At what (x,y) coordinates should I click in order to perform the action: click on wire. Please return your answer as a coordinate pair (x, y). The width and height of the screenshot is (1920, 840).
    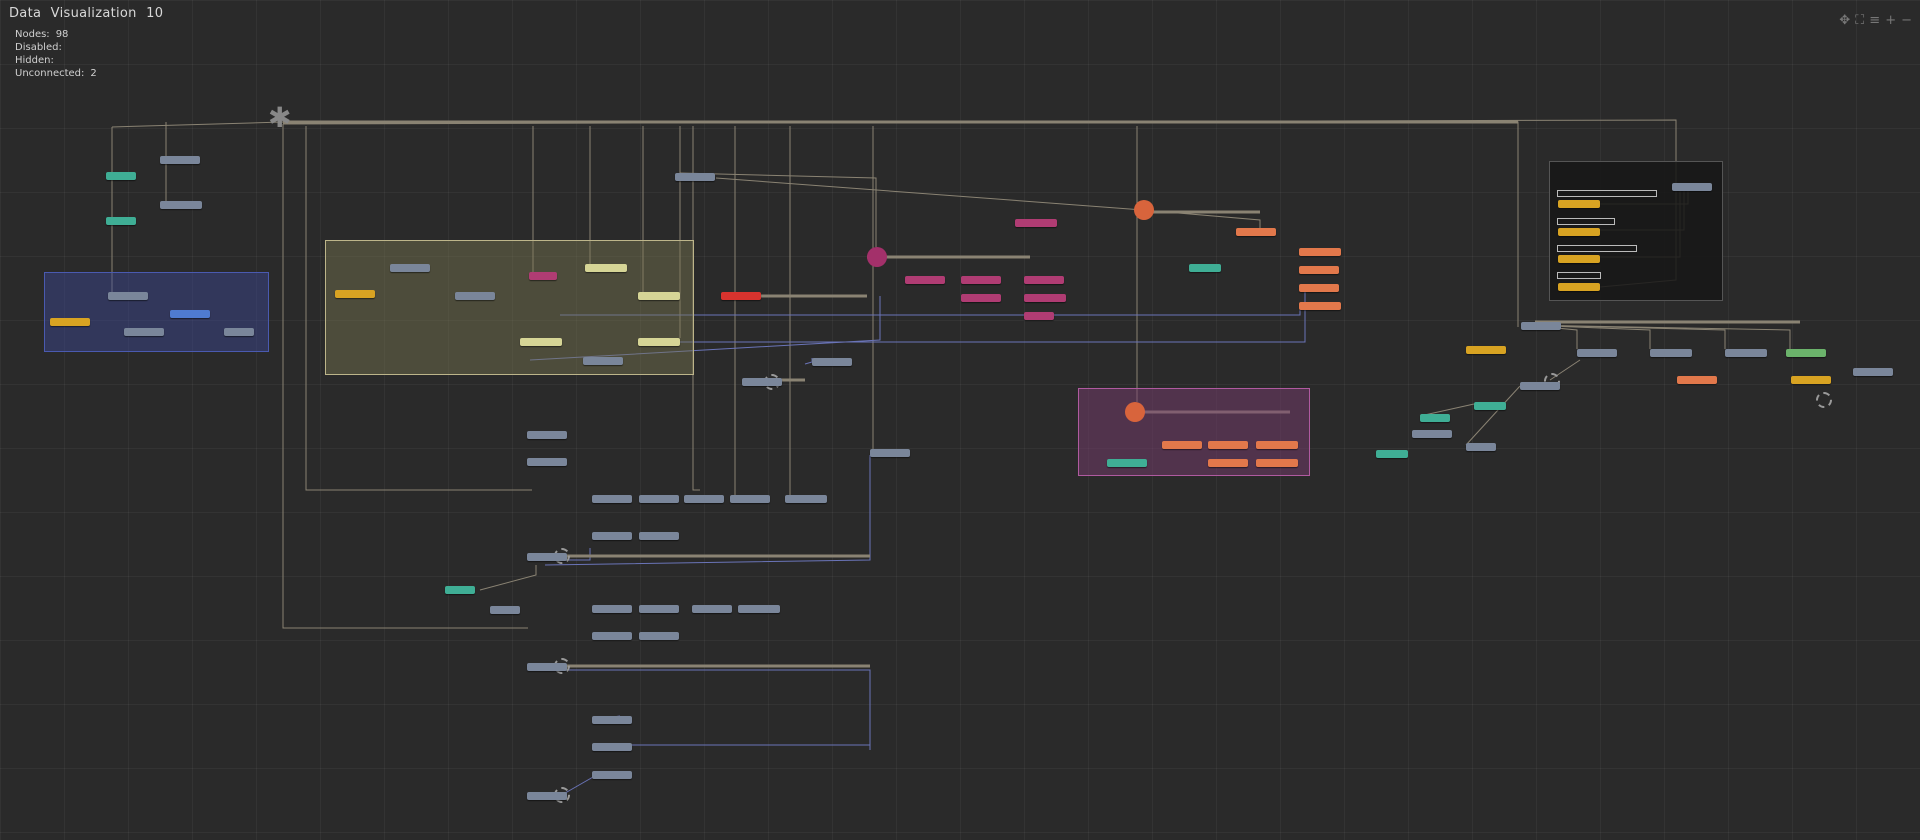
    Looking at the image, I should click on (405, 376).